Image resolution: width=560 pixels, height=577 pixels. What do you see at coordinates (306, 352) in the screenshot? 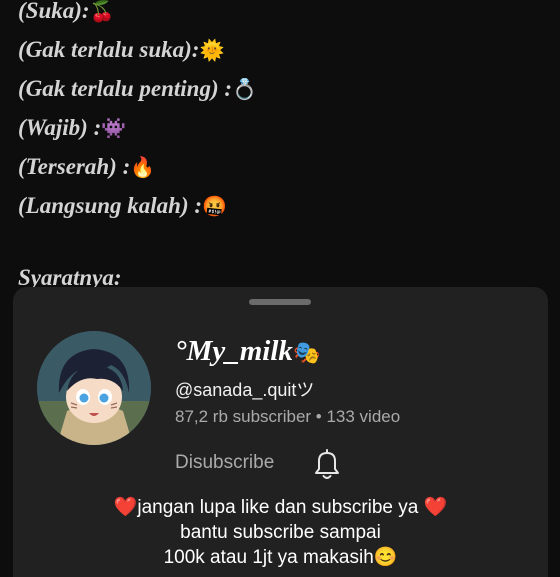
I see `performing-arts-icon: 🎭` at bounding box center [306, 352].